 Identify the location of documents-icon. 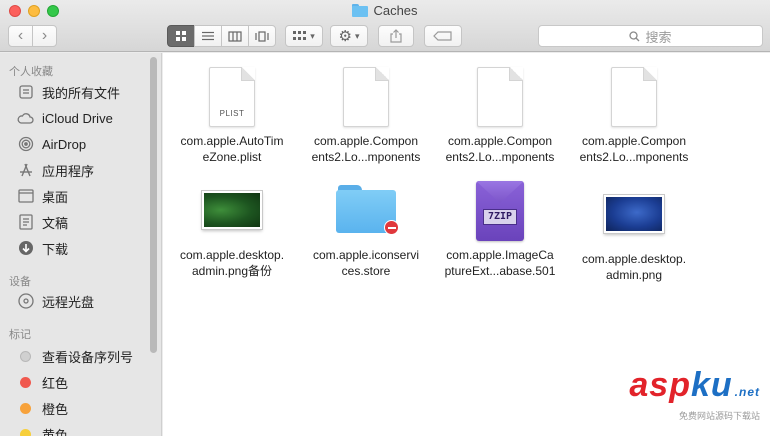
(25, 222).